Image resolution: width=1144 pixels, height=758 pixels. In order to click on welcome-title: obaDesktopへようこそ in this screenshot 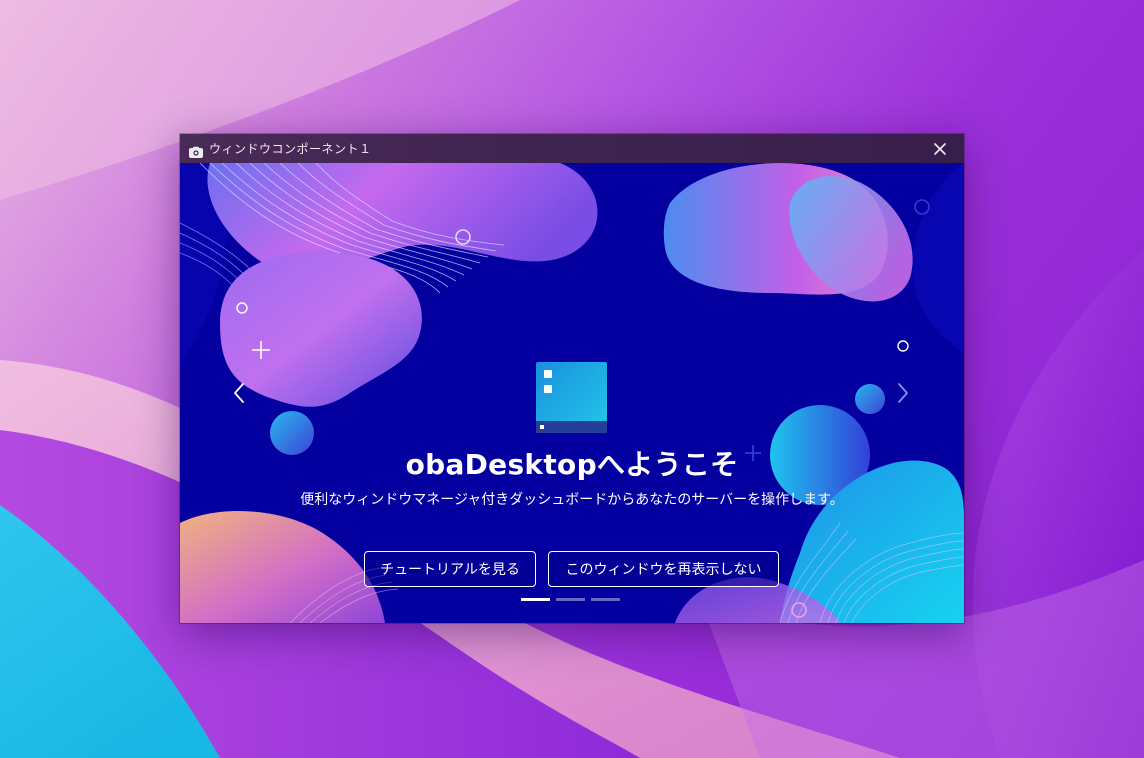, I will do `click(572, 464)`.